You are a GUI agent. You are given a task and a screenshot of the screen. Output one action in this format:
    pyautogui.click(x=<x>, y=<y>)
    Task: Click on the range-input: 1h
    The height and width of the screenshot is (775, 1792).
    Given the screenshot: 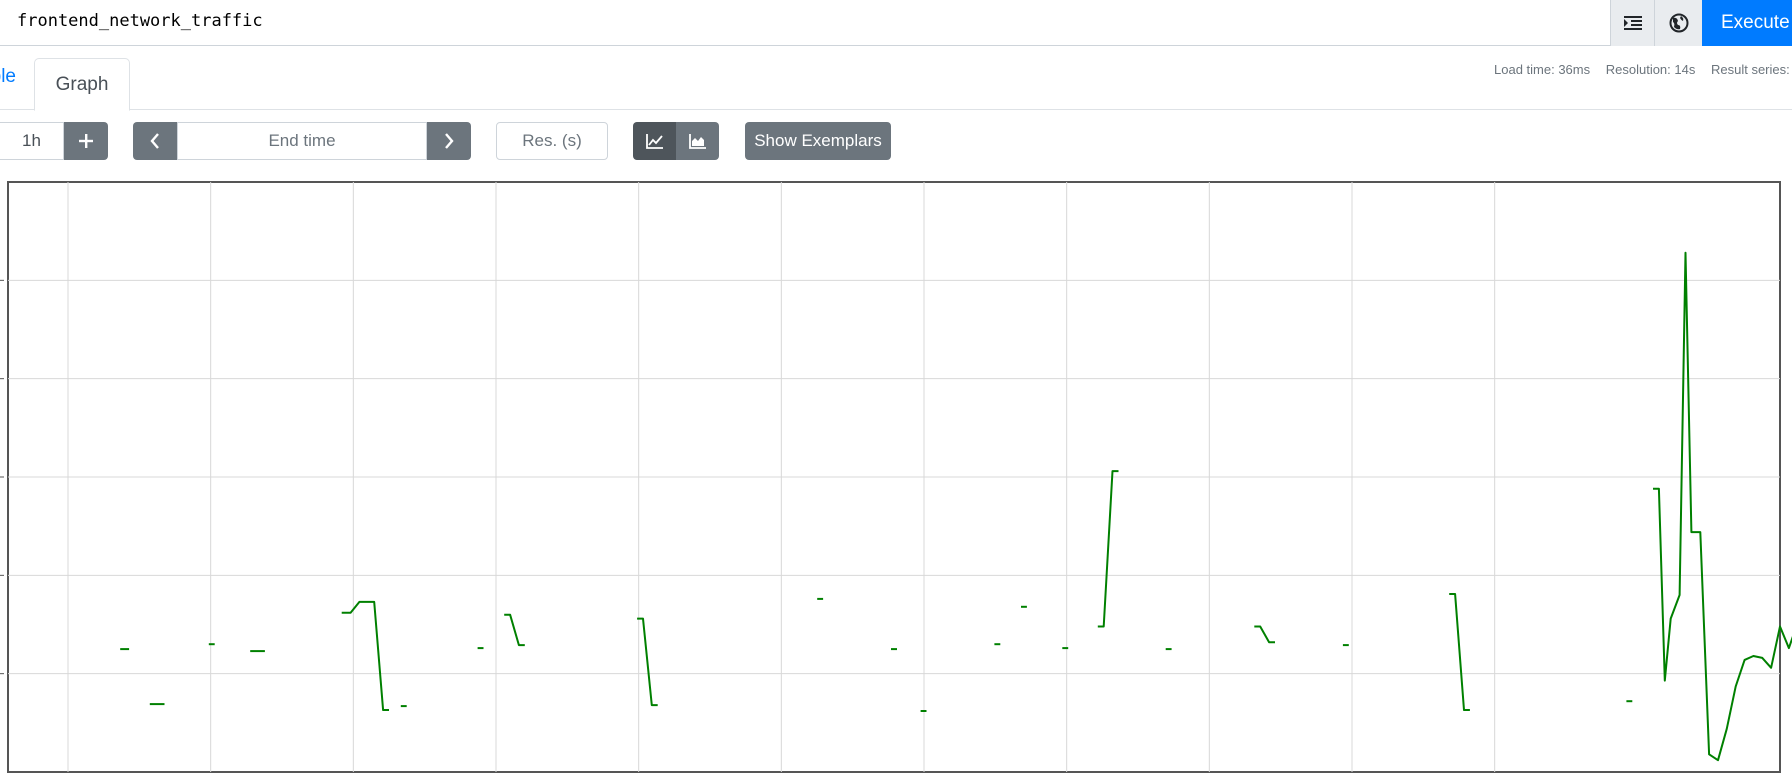 What is the action you would take?
    pyautogui.click(x=32, y=141)
    